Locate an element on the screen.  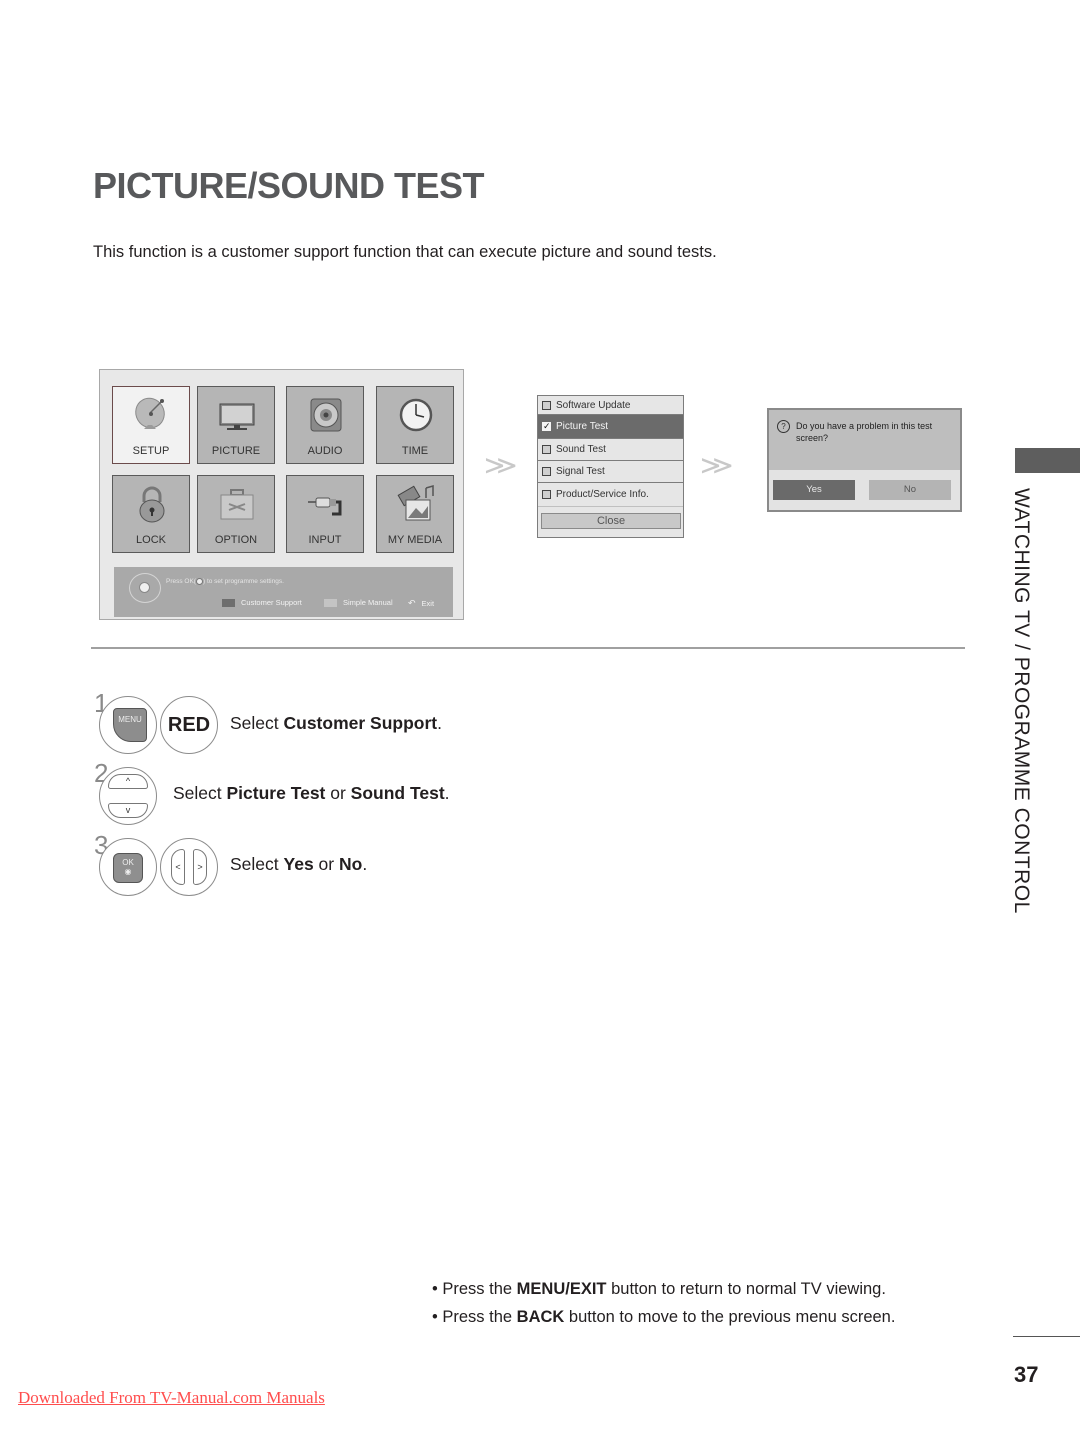
left-right-button: < > is located at coordinates (189, 867).